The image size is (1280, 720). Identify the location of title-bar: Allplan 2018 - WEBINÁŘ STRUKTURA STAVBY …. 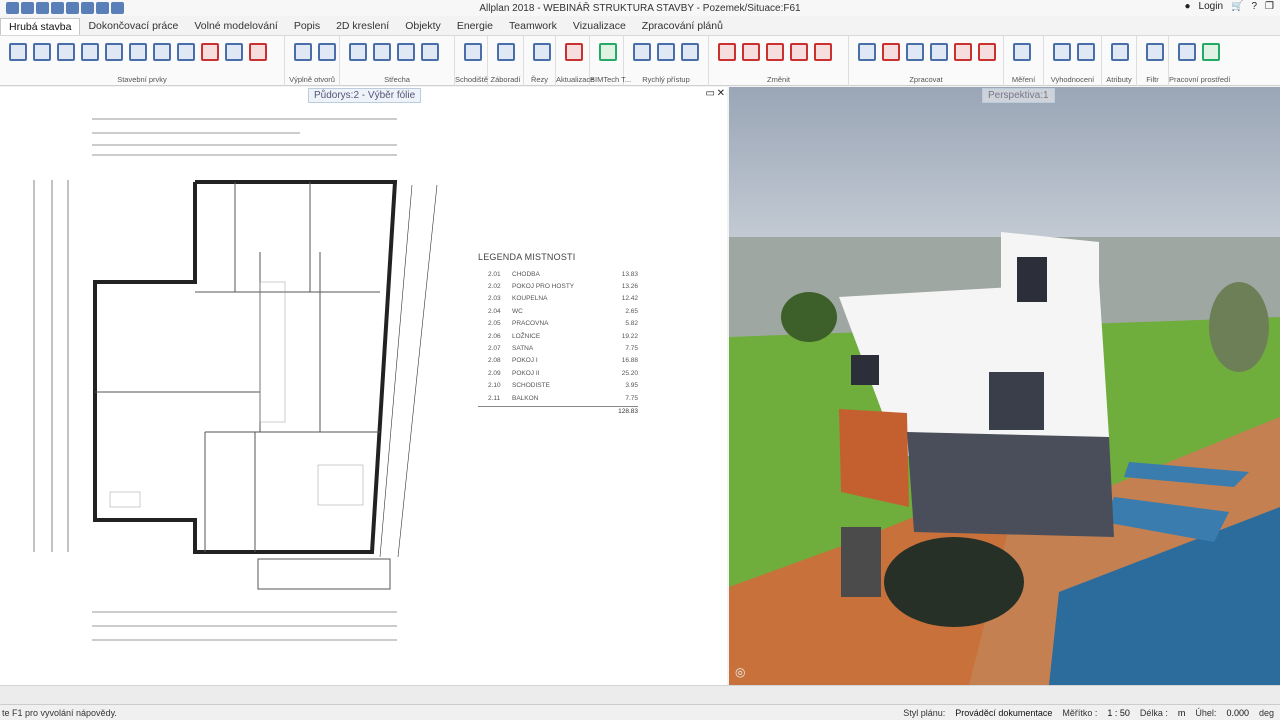
(640, 8).